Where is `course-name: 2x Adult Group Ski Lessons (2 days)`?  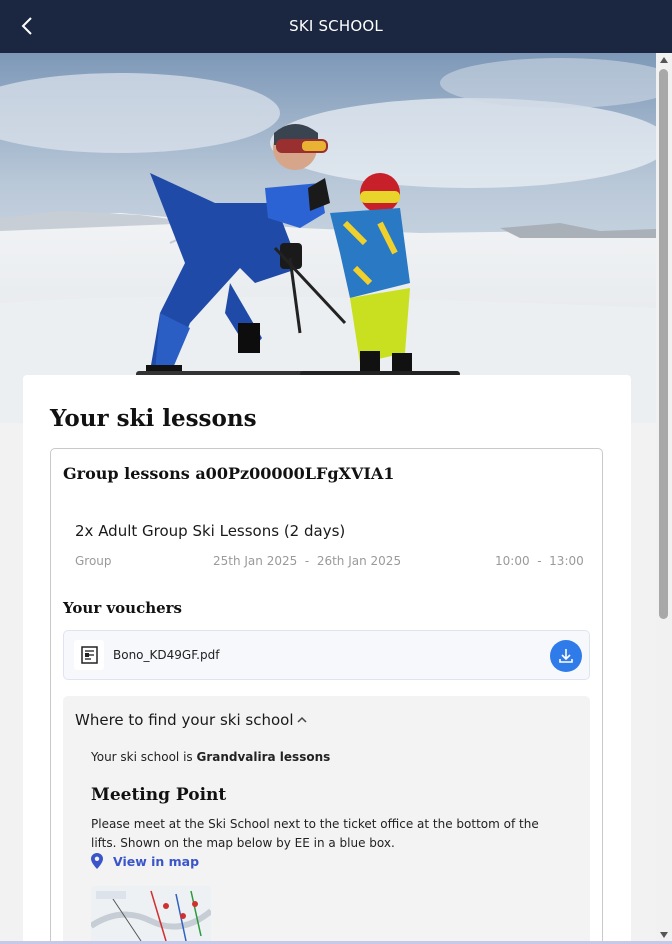
course-name: 2x Adult Group Ski Lessons (2 days) is located at coordinates (210, 531).